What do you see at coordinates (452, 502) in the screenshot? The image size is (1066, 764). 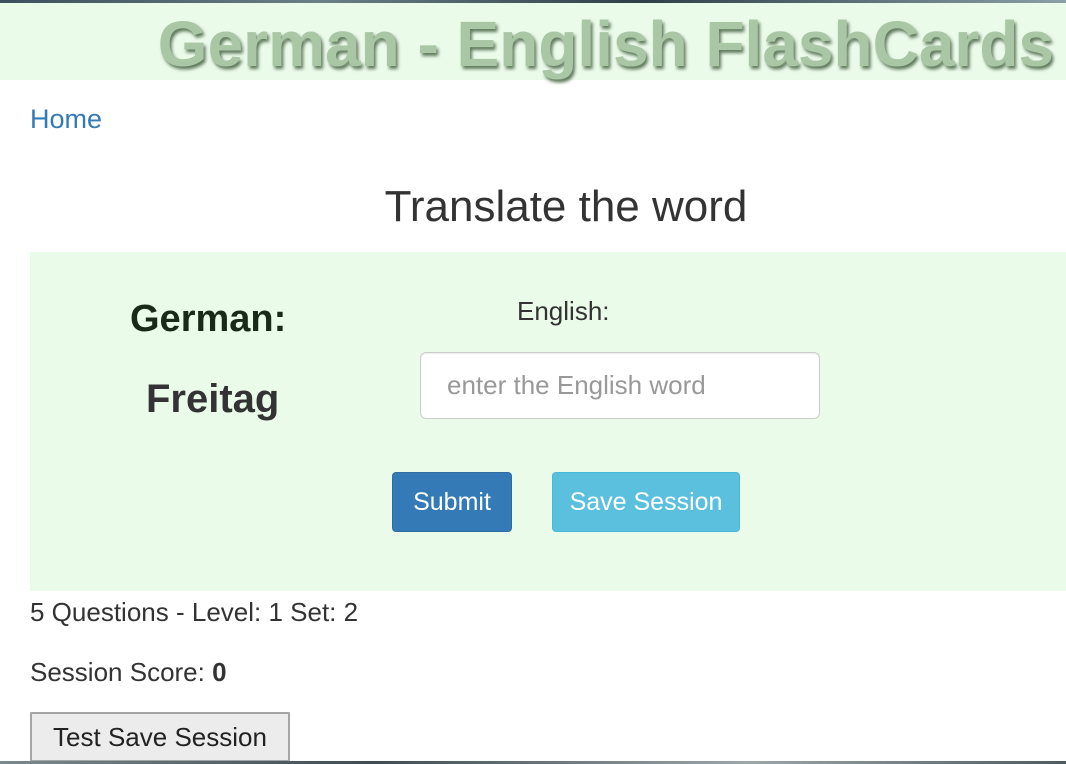 I see `submit-button: Submit` at bounding box center [452, 502].